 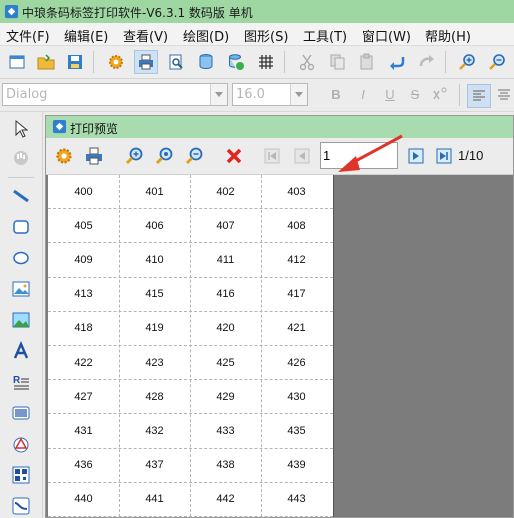 What do you see at coordinates (479, 96) in the screenshot?
I see `align-left-button` at bounding box center [479, 96].